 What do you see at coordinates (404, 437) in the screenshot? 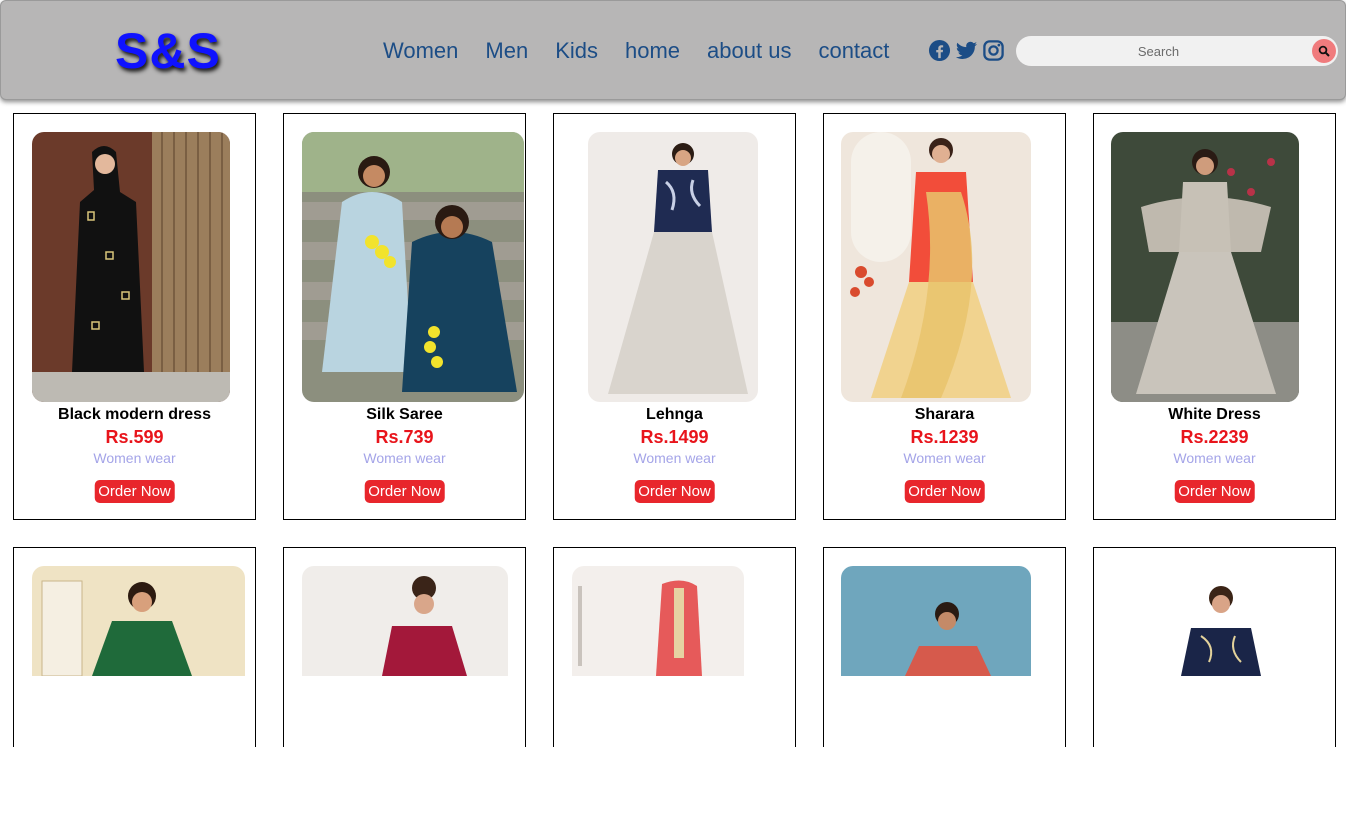
I see `product-price: Rs.739` at bounding box center [404, 437].